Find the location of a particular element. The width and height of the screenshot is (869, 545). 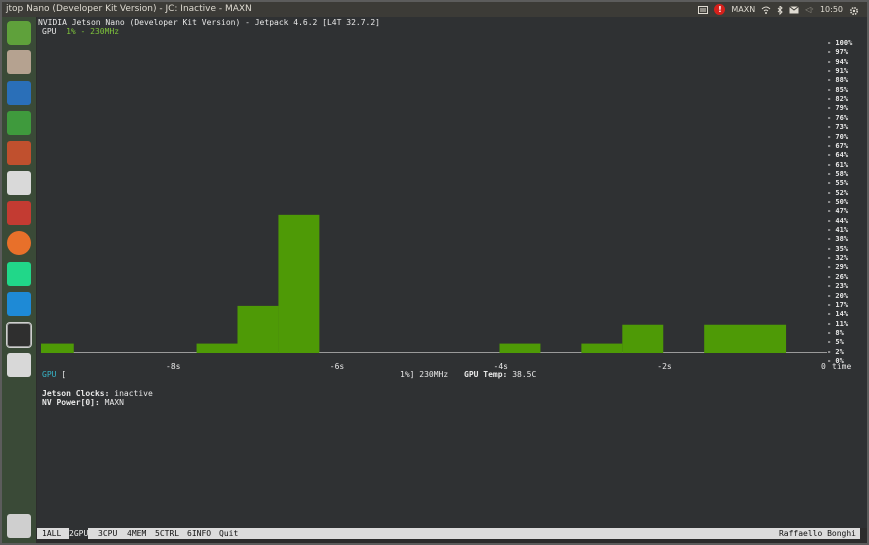

firefox-icon is located at coordinates (19, 243).